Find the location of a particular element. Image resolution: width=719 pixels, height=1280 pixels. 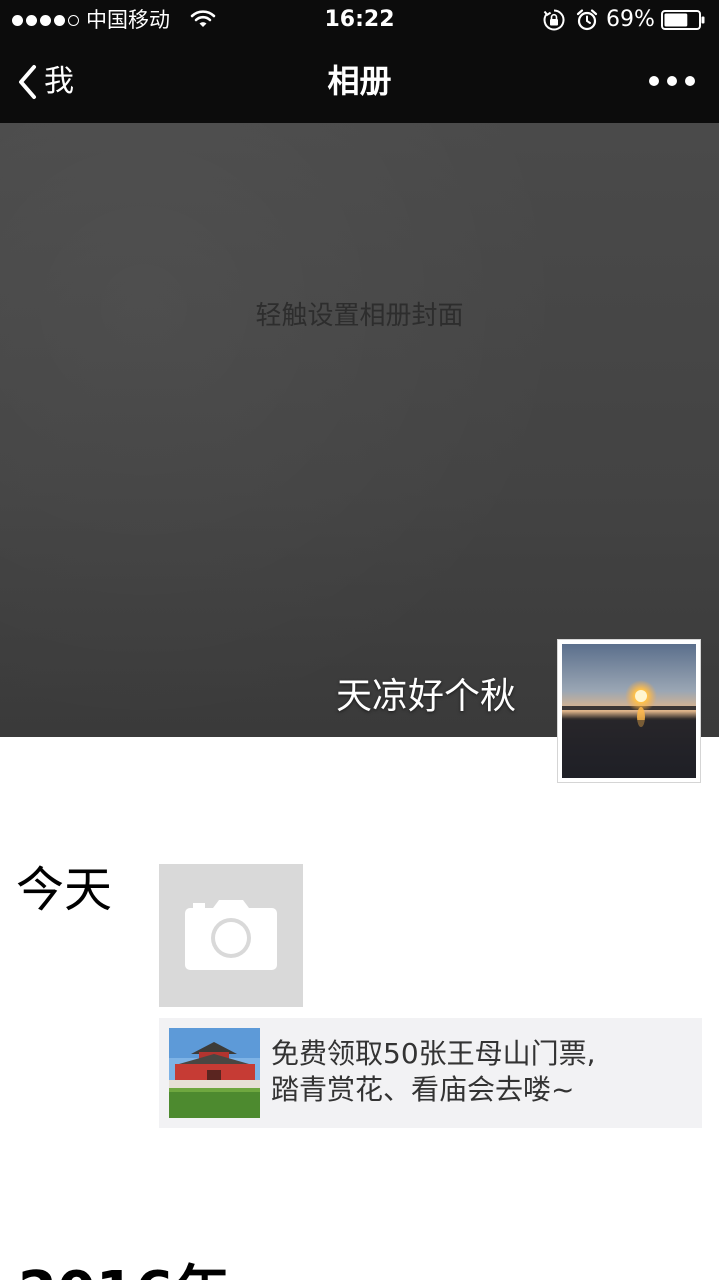

sunset-avatar-image is located at coordinates (629, 711).